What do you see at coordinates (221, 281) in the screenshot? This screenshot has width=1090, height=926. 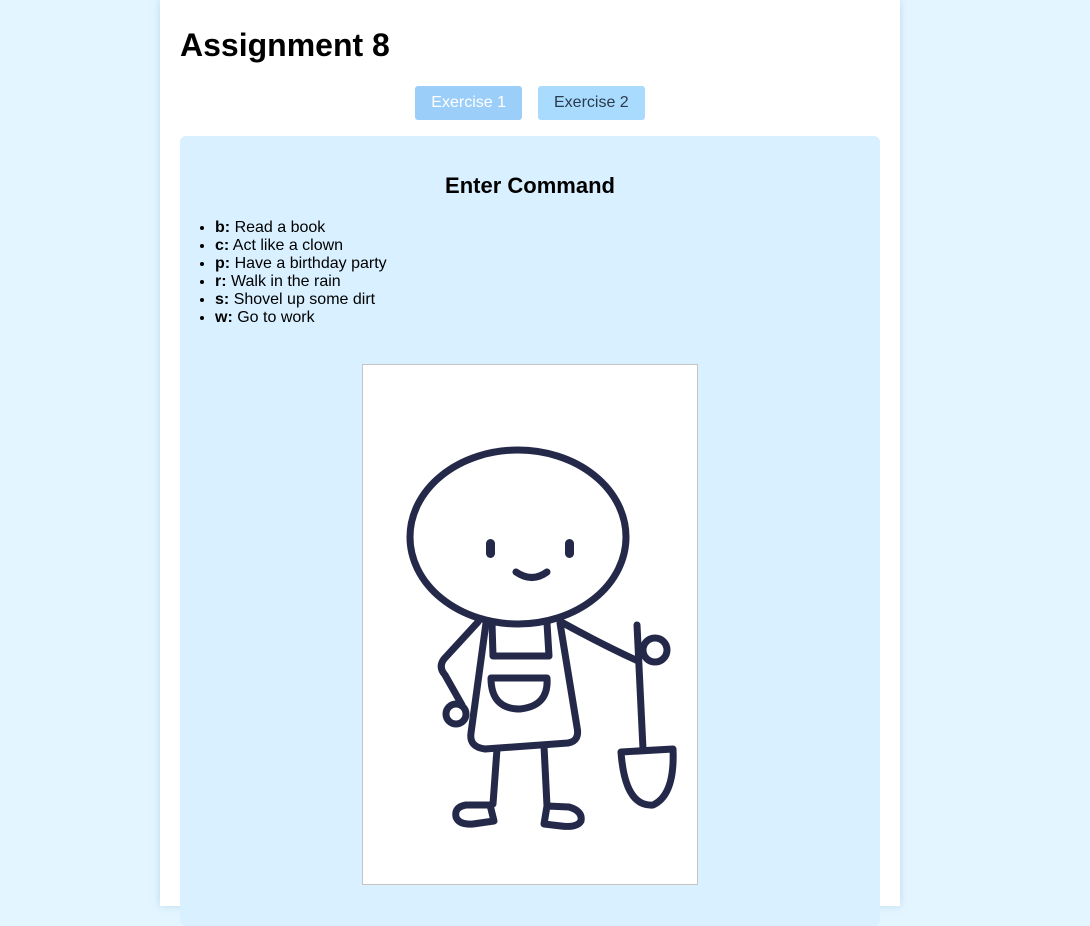 I see `command-key: r:` at bounding box center [221, 281].